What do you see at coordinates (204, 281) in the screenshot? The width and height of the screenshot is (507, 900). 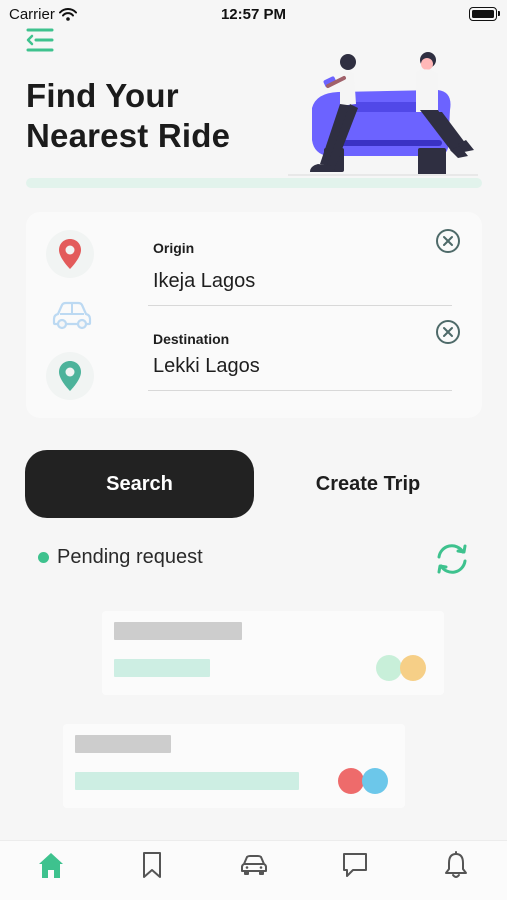 I see `origin-input: Ikeja Lagos` at bounding box center [204, 281].